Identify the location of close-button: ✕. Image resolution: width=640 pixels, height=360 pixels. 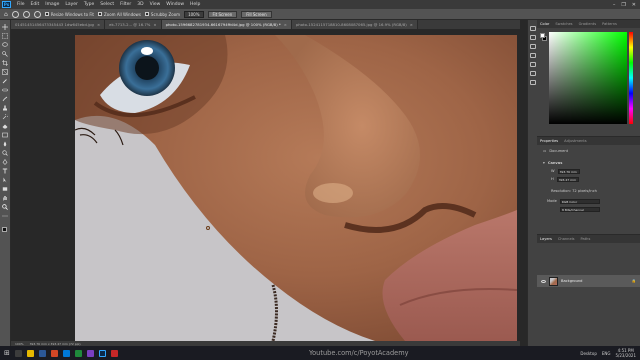
(634, 5).